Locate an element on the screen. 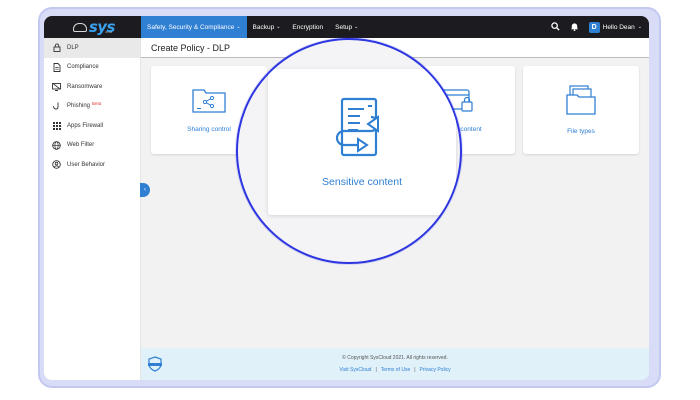  nav-encryption: Encryption is located at coordinates (307, 27).